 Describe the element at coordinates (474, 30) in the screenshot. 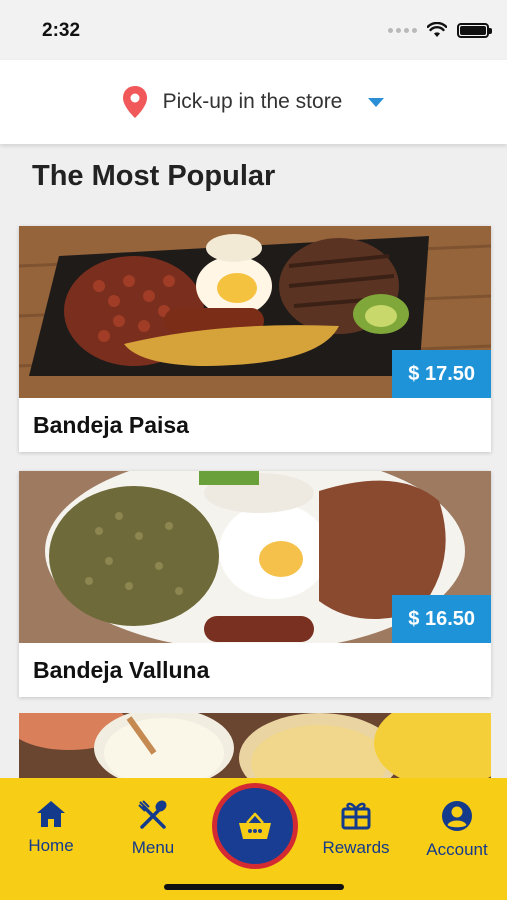

I see `battery-icon` at that location.